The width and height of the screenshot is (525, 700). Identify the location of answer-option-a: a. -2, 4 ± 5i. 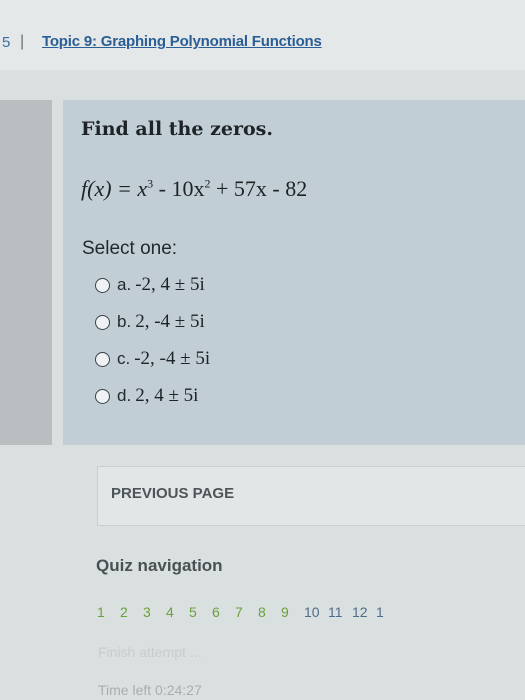
(150, 285).